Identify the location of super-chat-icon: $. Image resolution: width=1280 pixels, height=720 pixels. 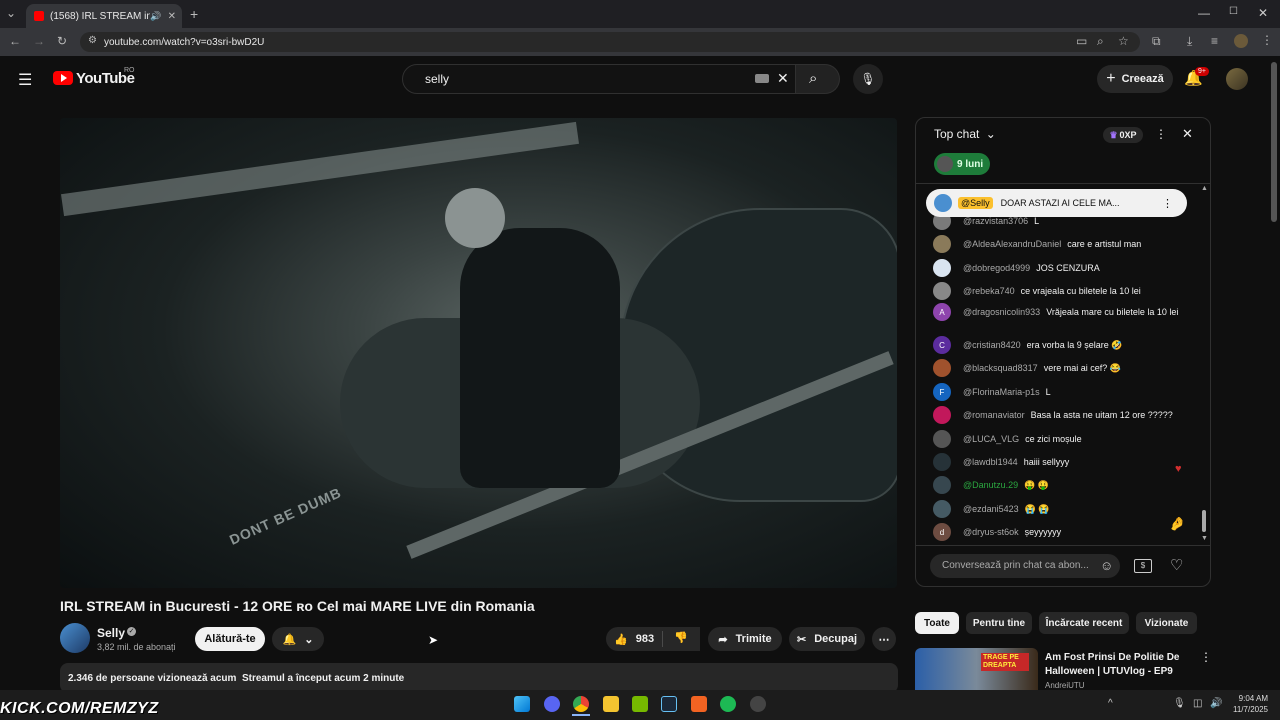
(1143, 566).